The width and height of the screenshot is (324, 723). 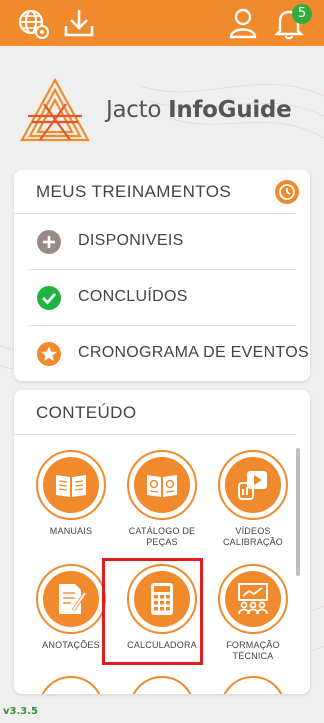 What do you see at coordinates (134, 191) in the screenshot?
I see `training-title: MEUS TREINAMENTOS` at bounding box center [134, 191].